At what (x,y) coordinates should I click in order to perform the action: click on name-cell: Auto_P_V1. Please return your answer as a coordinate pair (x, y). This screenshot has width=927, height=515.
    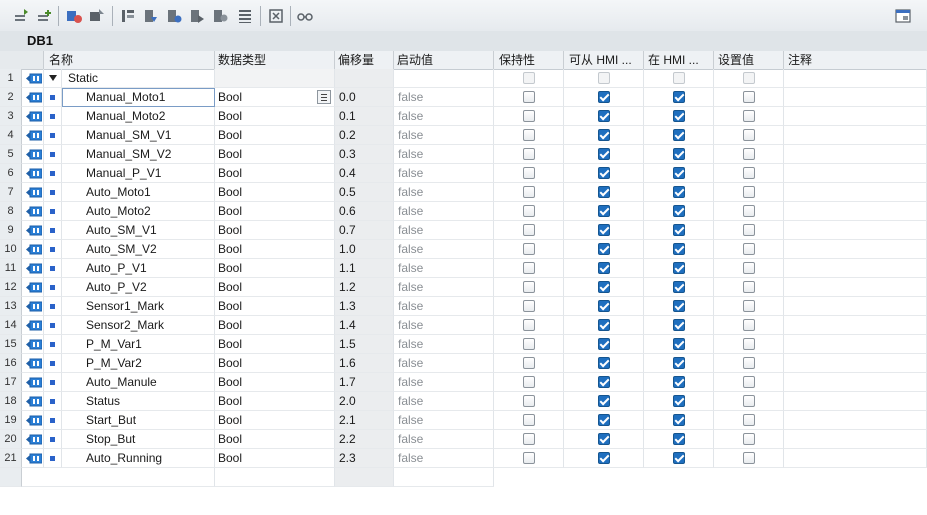
    Looking at the image, I should click on (138, 268).